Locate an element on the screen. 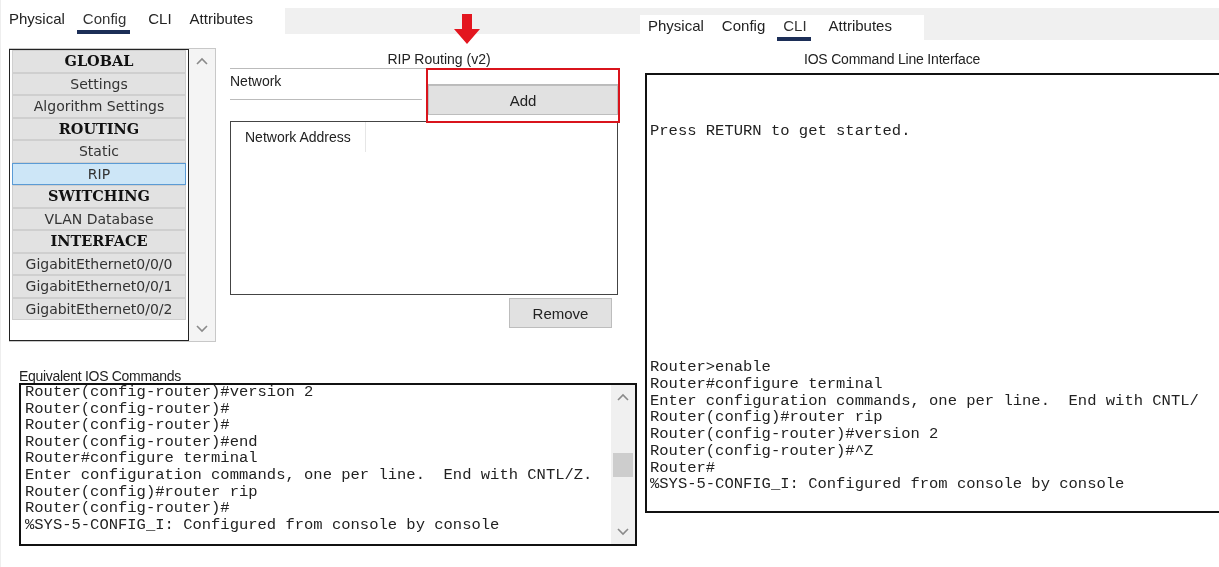 This screenshot has height=567, width=1219. terminal-line: Press RETURN to get started. is located at coordinates (781, 131).